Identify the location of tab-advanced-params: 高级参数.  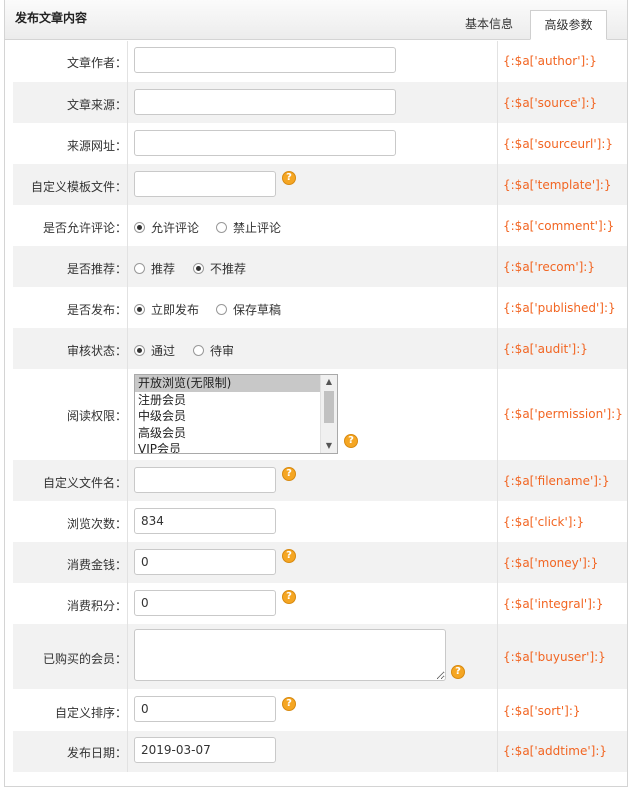
(568, 25).